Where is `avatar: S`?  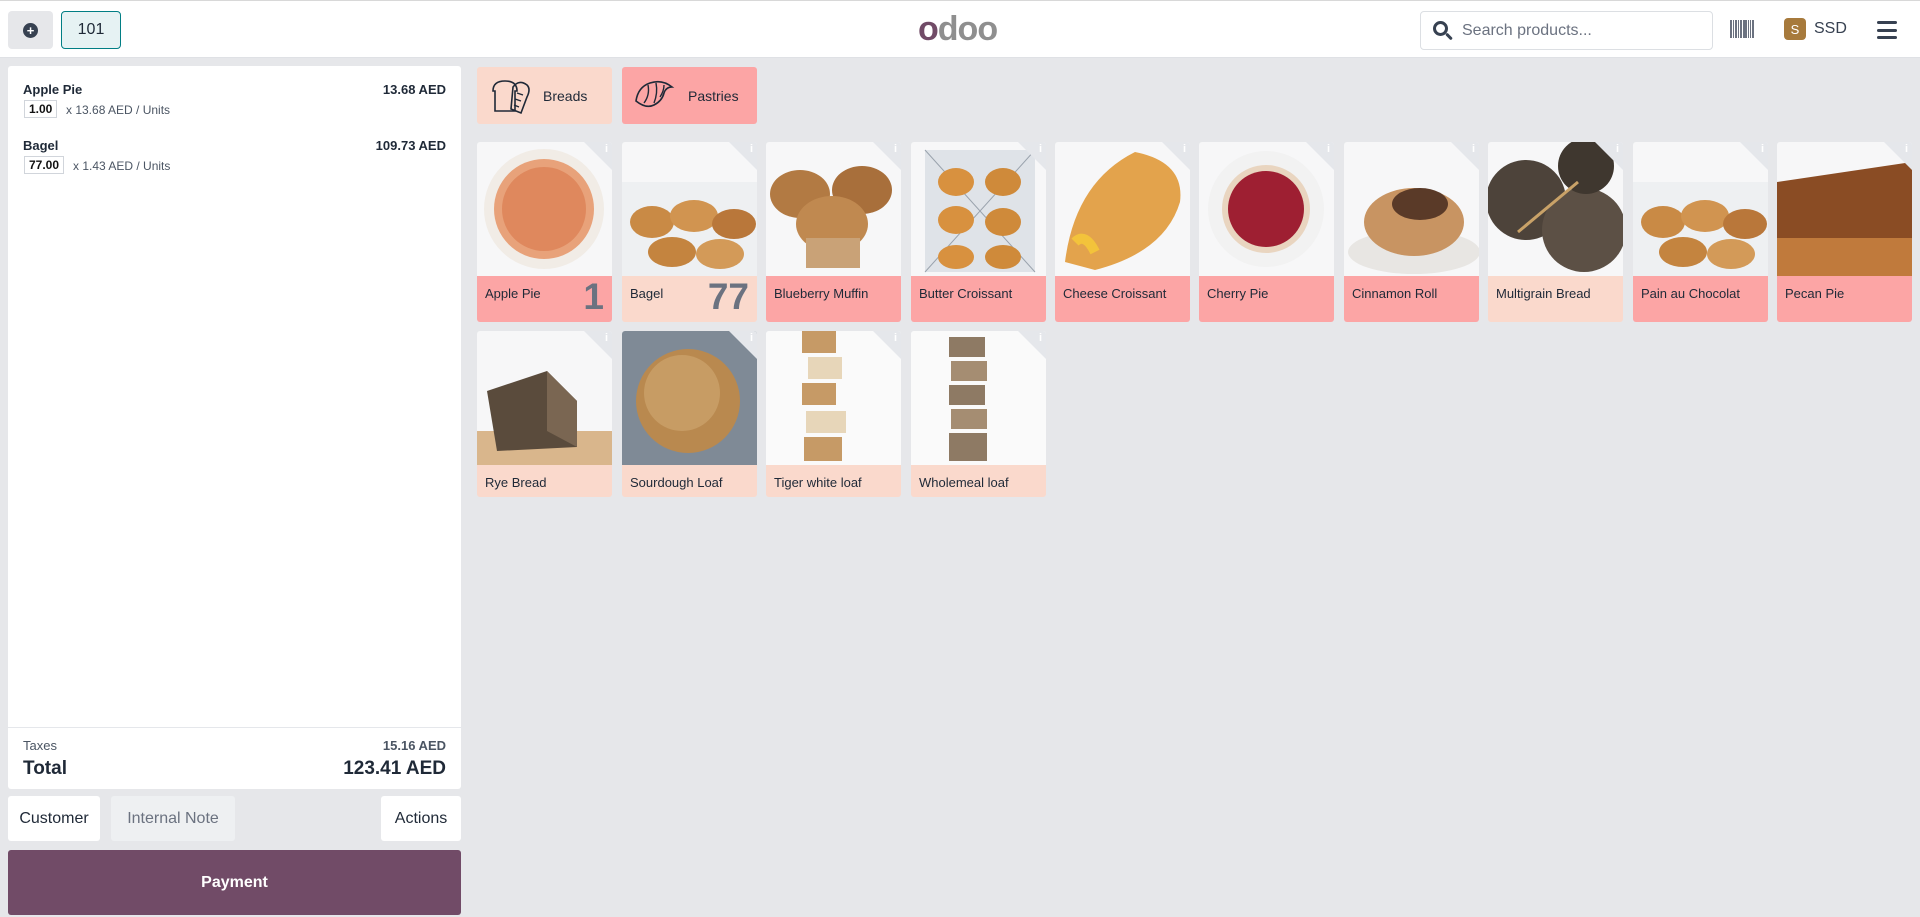 avatar: S is located at coordinates (1795, 29).